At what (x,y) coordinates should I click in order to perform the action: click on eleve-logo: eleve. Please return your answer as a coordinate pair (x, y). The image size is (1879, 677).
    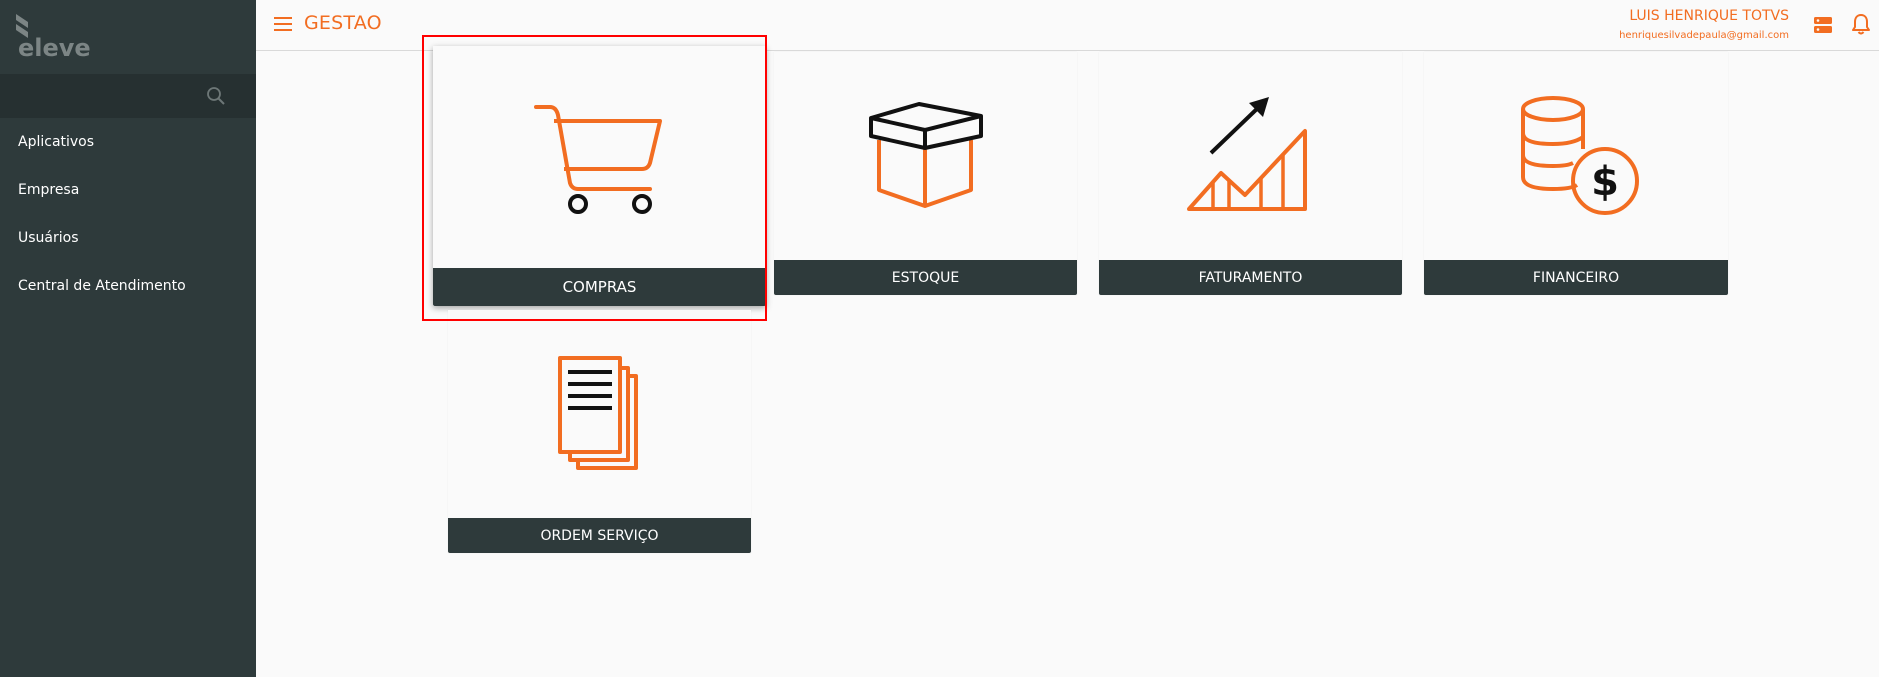
    Looking at the image, I should click on (54, 37).